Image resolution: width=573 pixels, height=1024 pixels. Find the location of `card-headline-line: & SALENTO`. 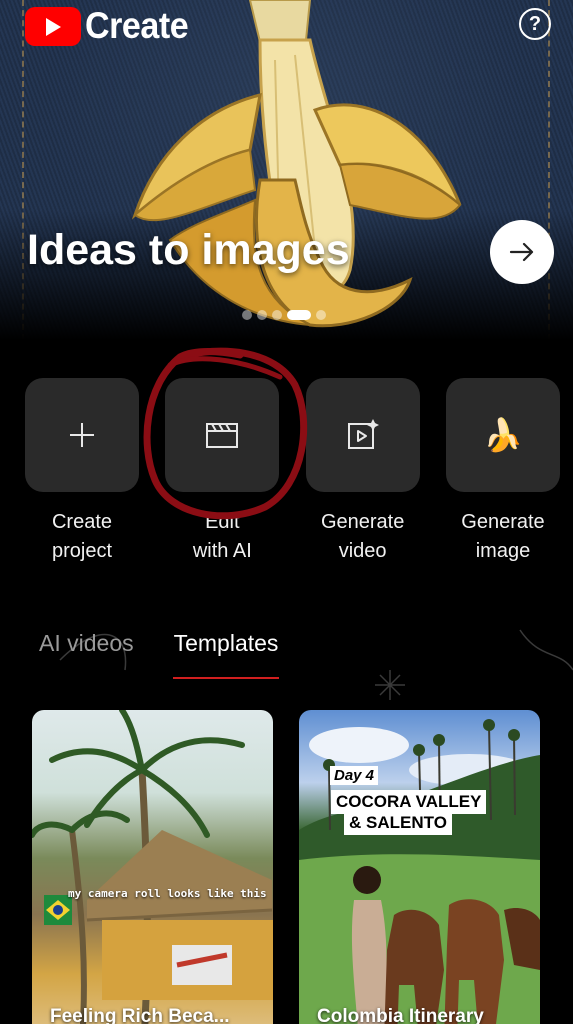

card-headline-line: & SALENTO is located at coordinates (398, 823).